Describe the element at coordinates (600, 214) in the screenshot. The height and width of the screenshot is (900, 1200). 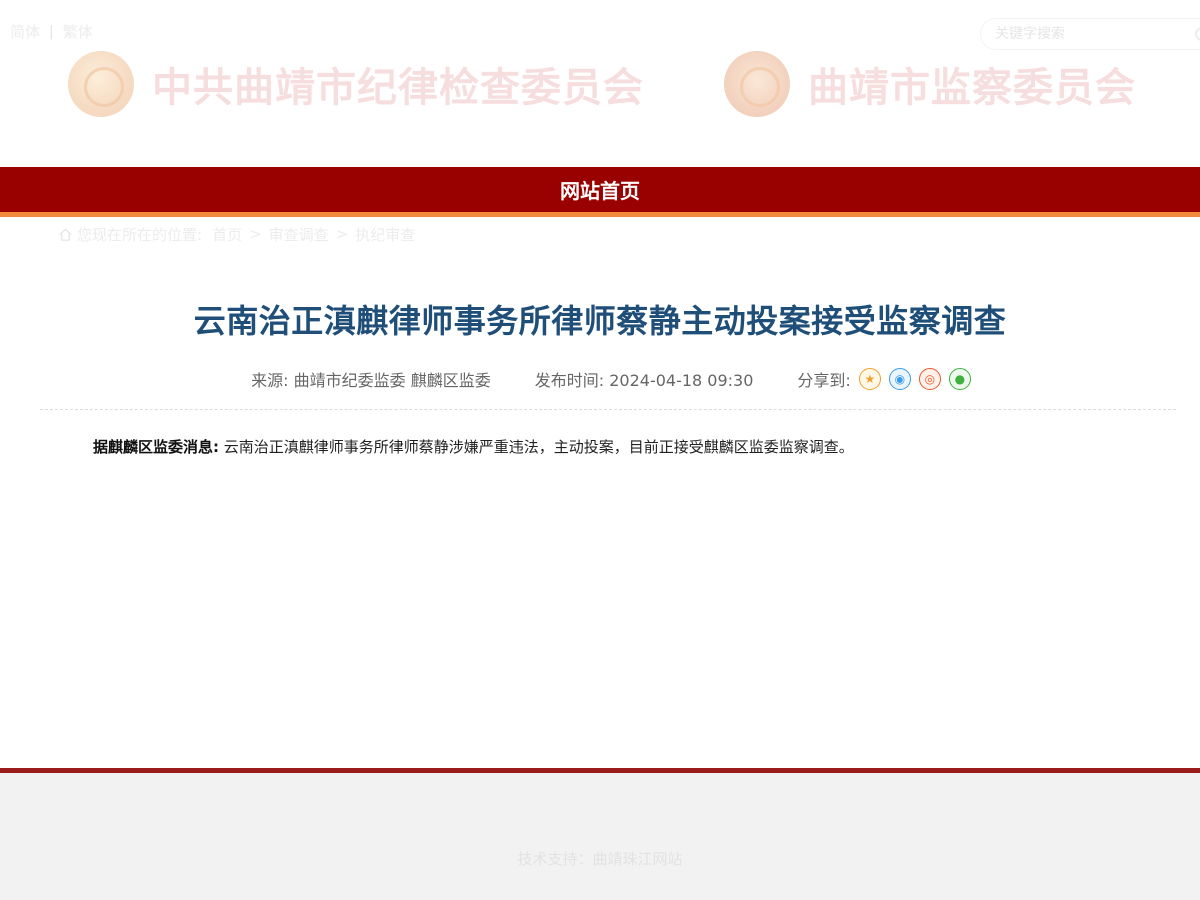
I see `nav-accent-line` at that location.